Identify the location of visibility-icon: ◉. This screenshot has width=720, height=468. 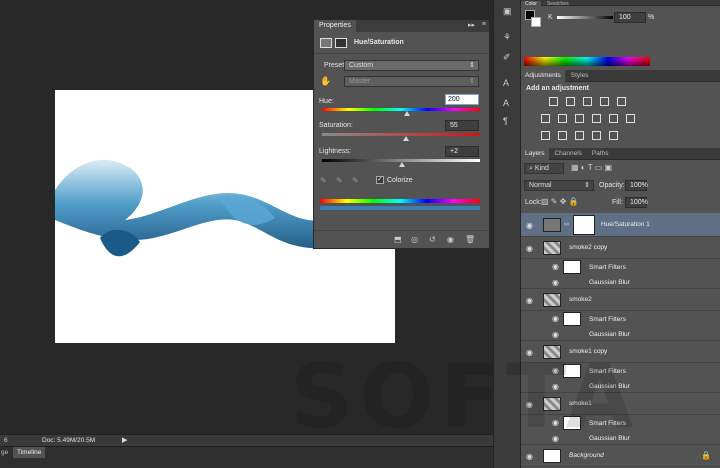
(450, 239).